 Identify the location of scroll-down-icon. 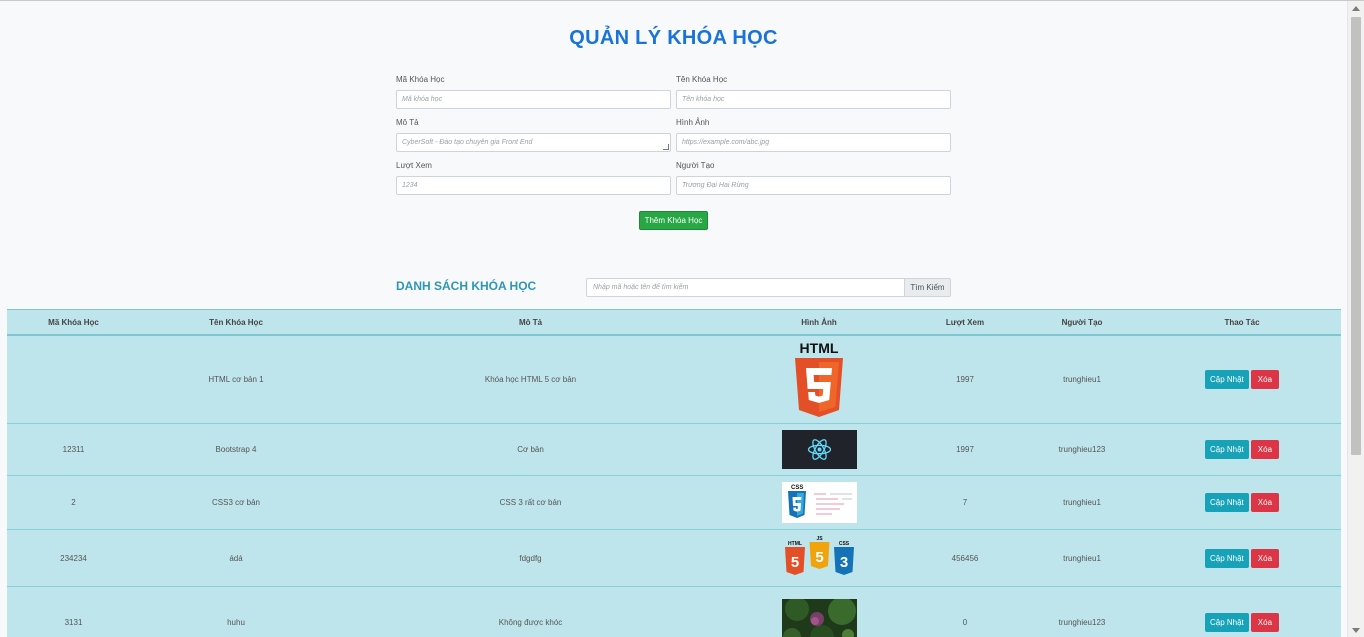
(1356, 630).